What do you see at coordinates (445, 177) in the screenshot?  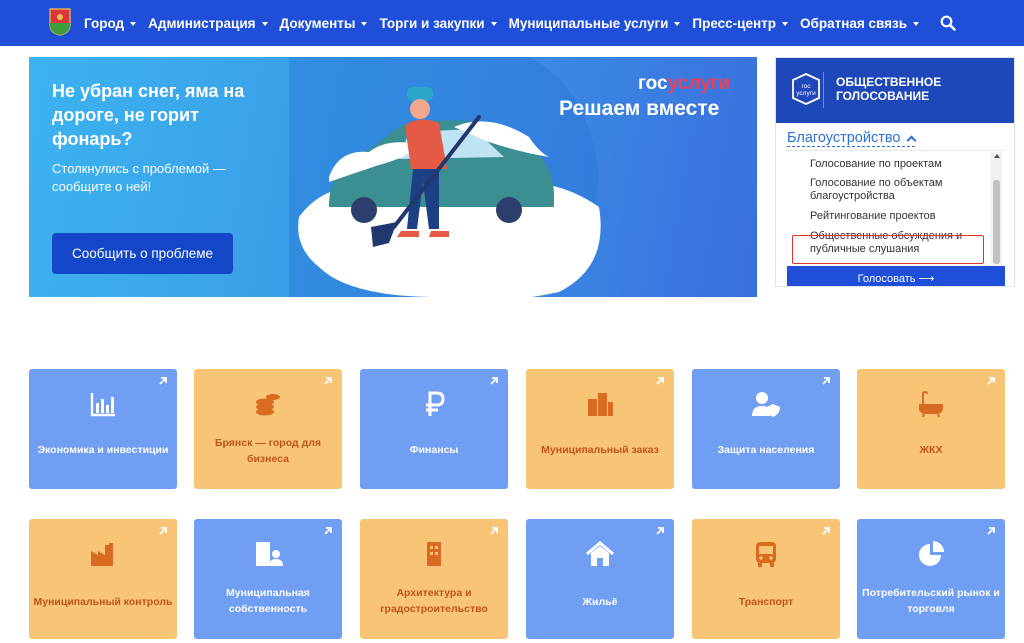 I see `snow-shoveling-illustration` at bounding box center [445, 177].